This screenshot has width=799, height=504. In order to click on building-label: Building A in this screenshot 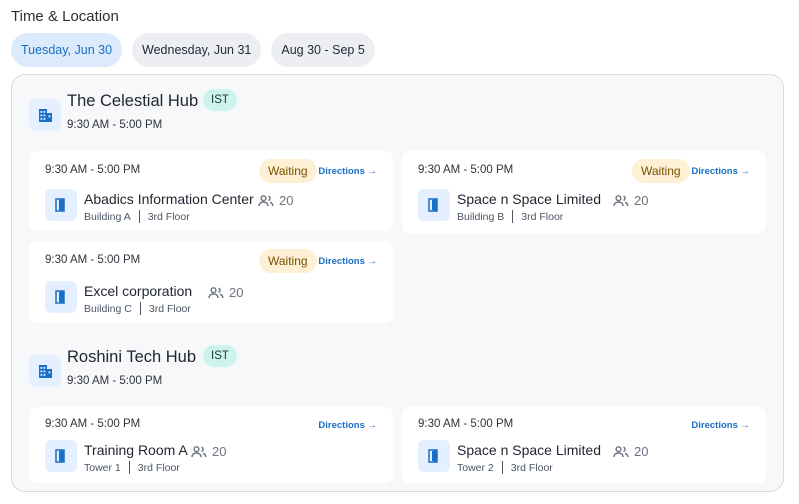, I will do `click(107, 216)`.